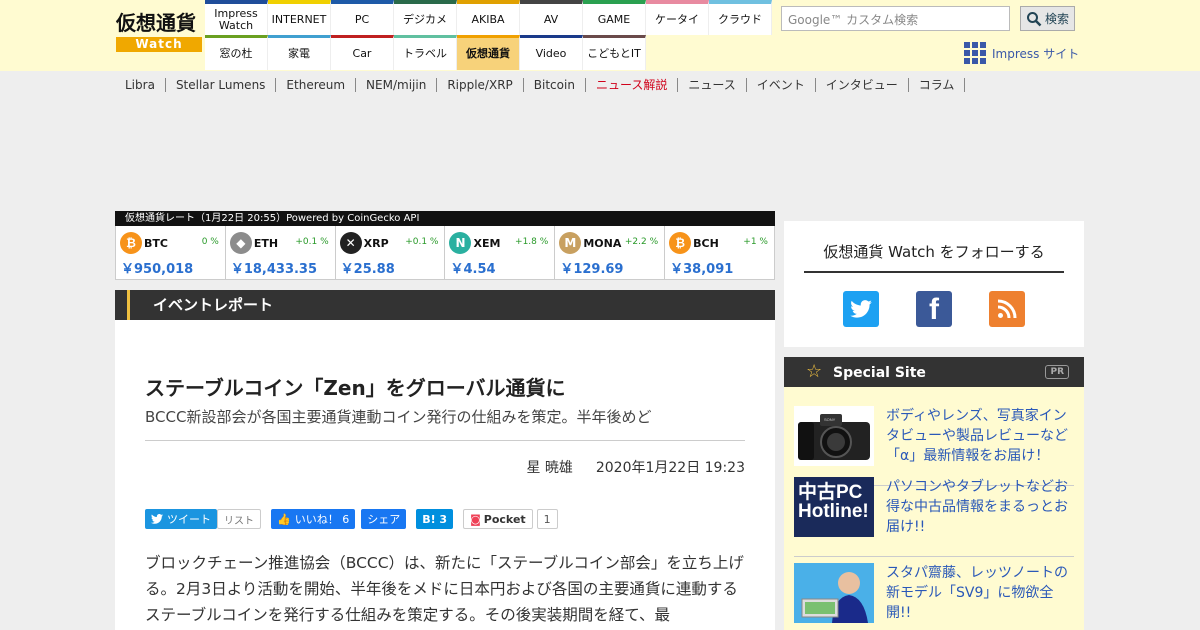 This screenshot has width=1200, height=630. I want to click on pocket-button: ◙ Pocket, so click(498, 519).